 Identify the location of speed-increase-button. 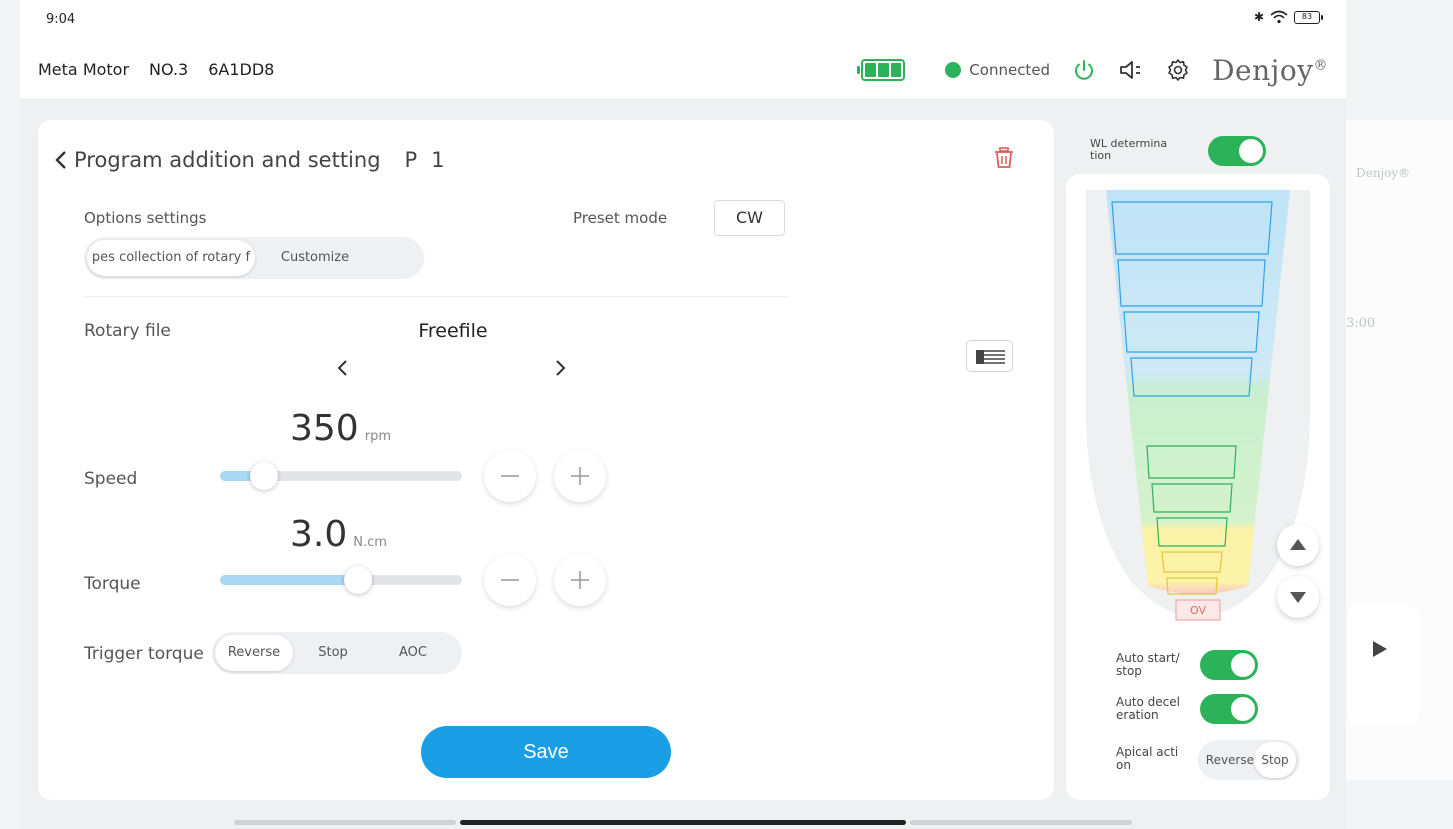
(580, 476).